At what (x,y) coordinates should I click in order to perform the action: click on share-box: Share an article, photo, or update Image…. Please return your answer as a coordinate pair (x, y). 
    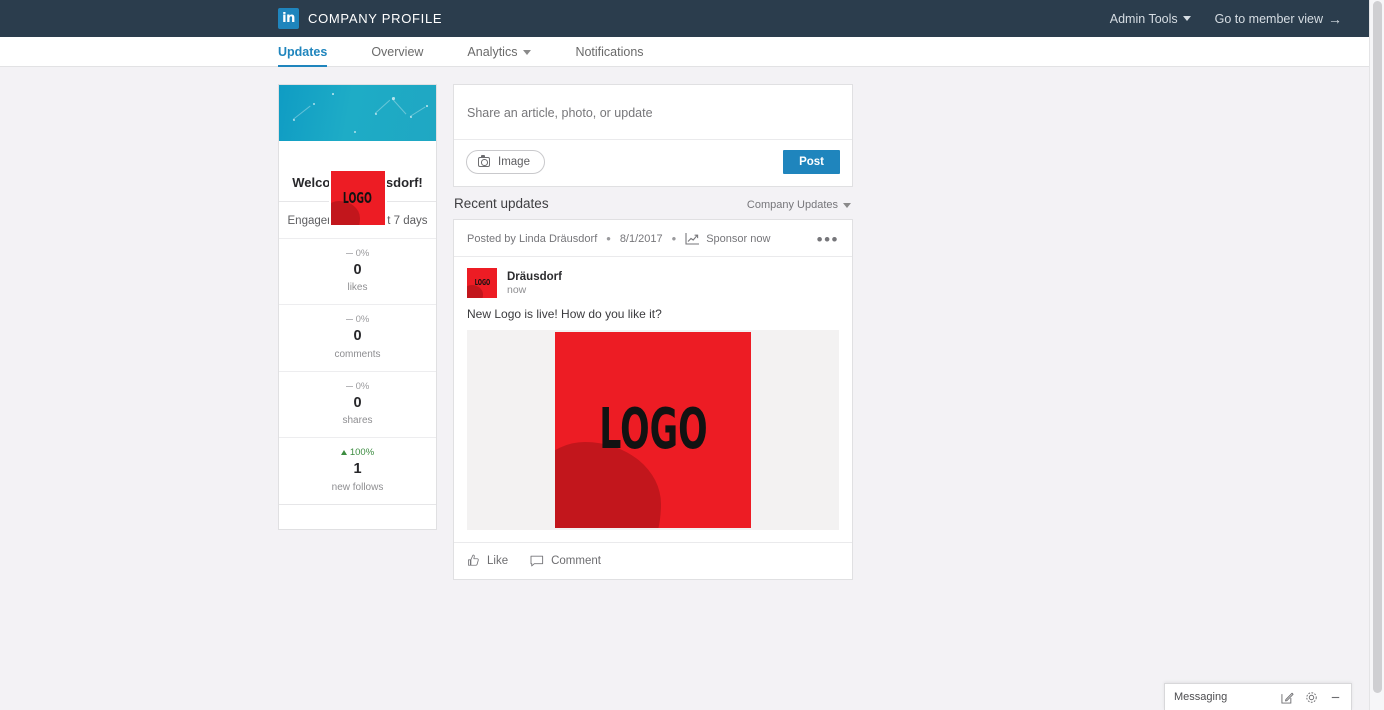
    Looking at the image, I should click on (653, 135).